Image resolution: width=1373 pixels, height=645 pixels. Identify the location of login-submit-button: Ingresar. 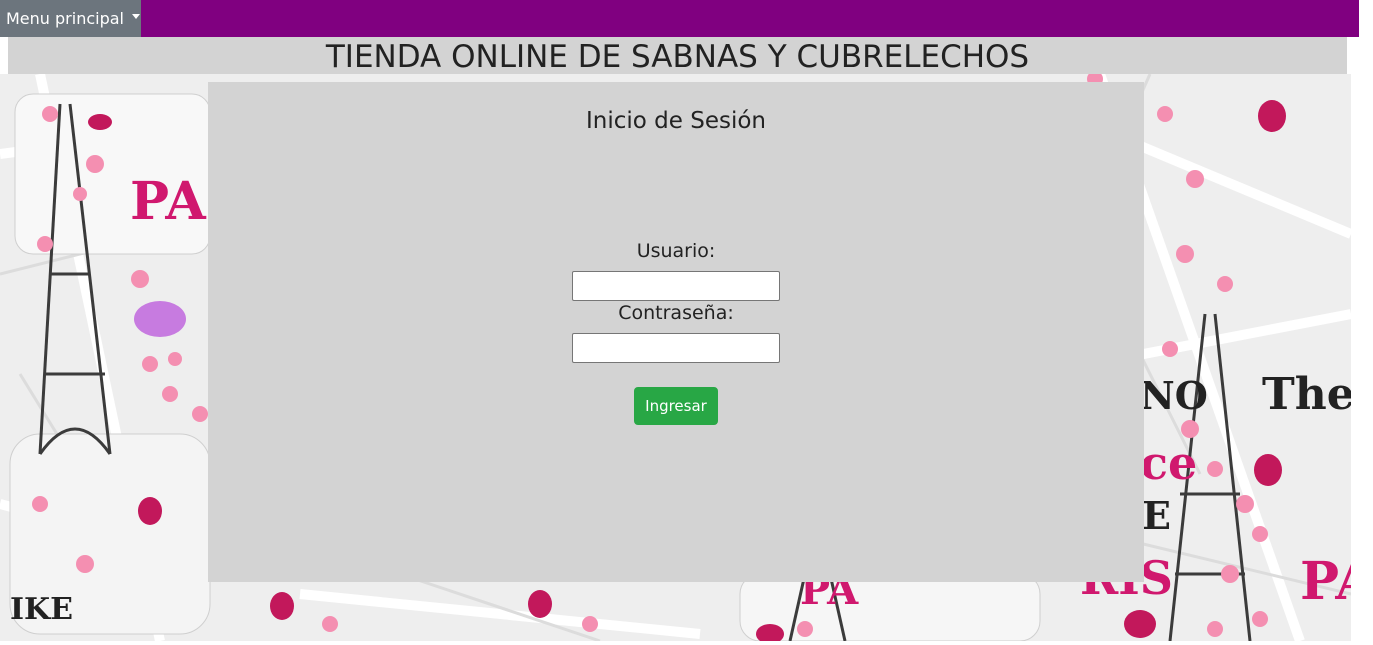
(676, 406).